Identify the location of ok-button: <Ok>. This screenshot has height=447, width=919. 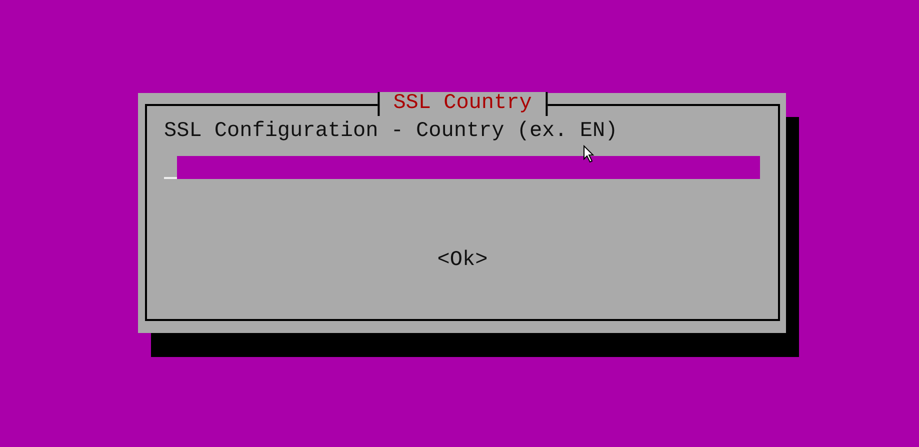
(462, 261).